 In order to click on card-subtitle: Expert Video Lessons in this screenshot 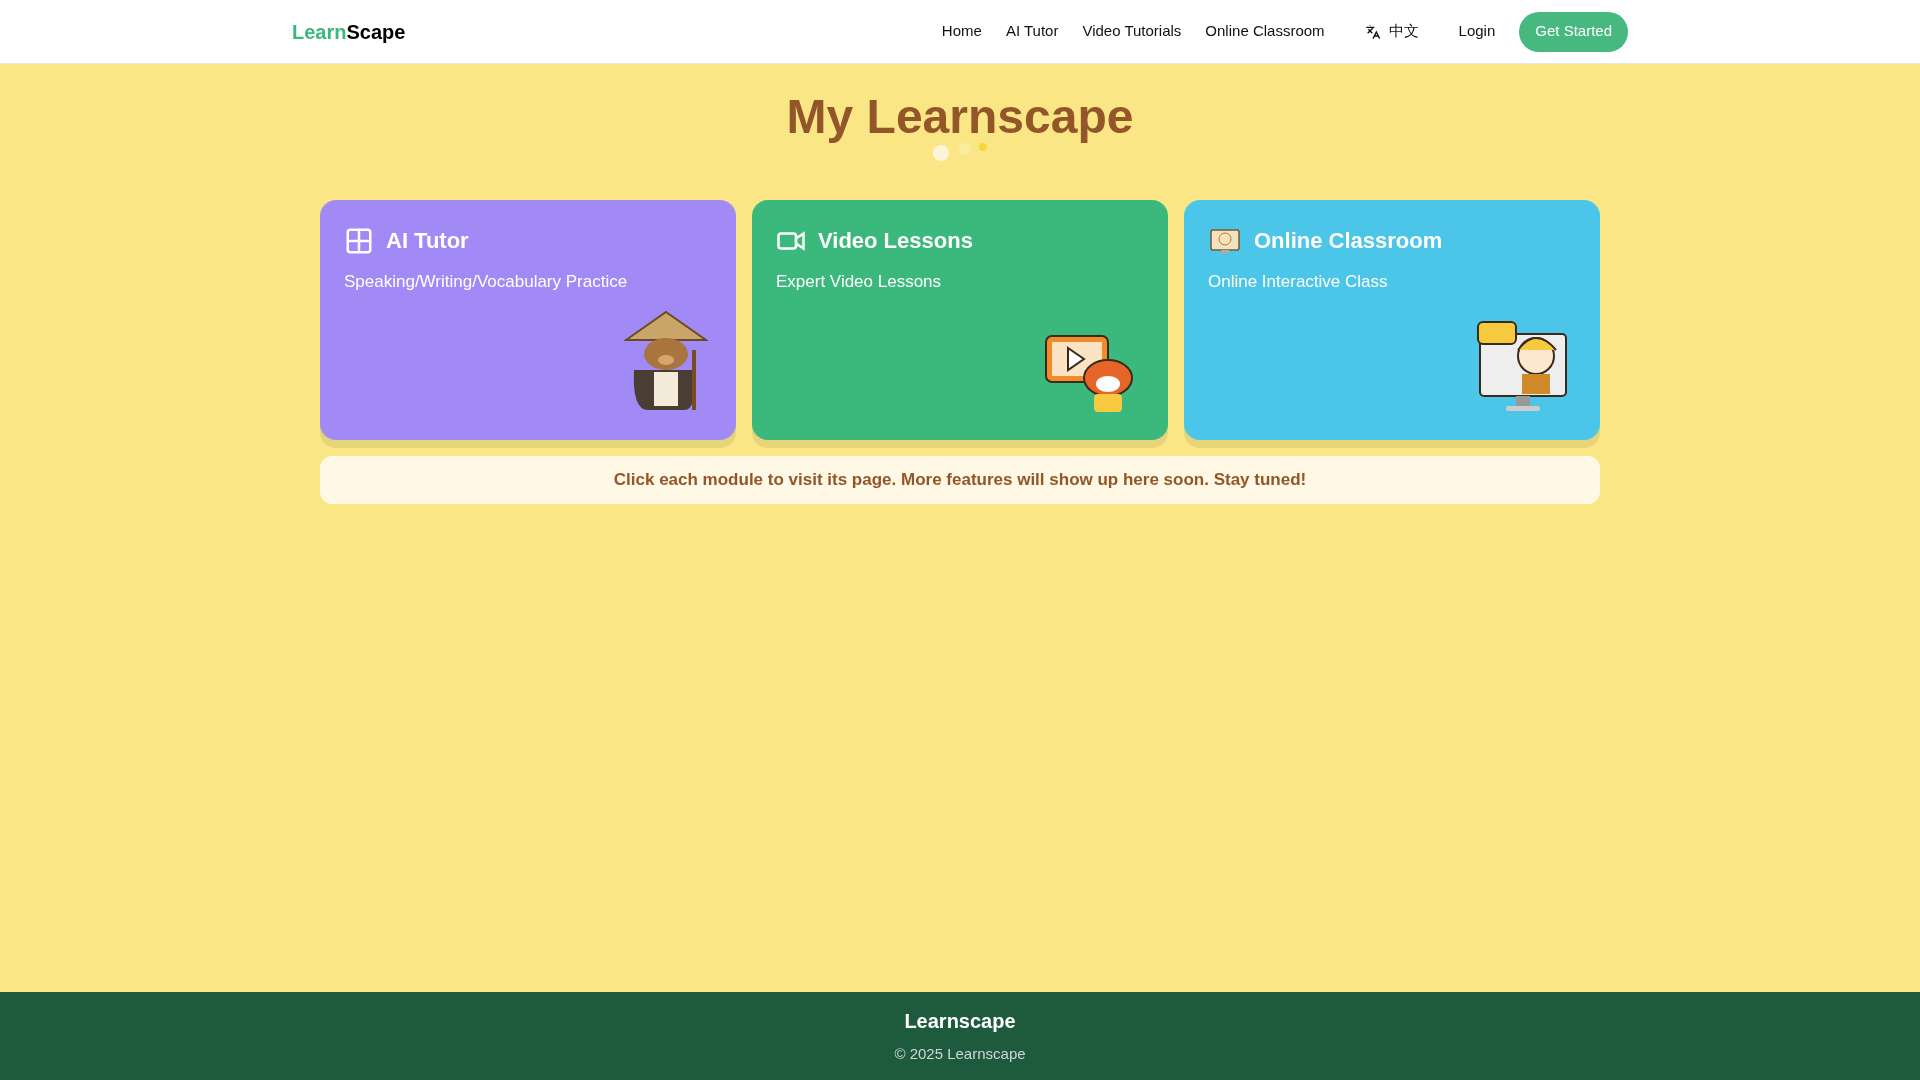, I will do `click(859, 282)`.